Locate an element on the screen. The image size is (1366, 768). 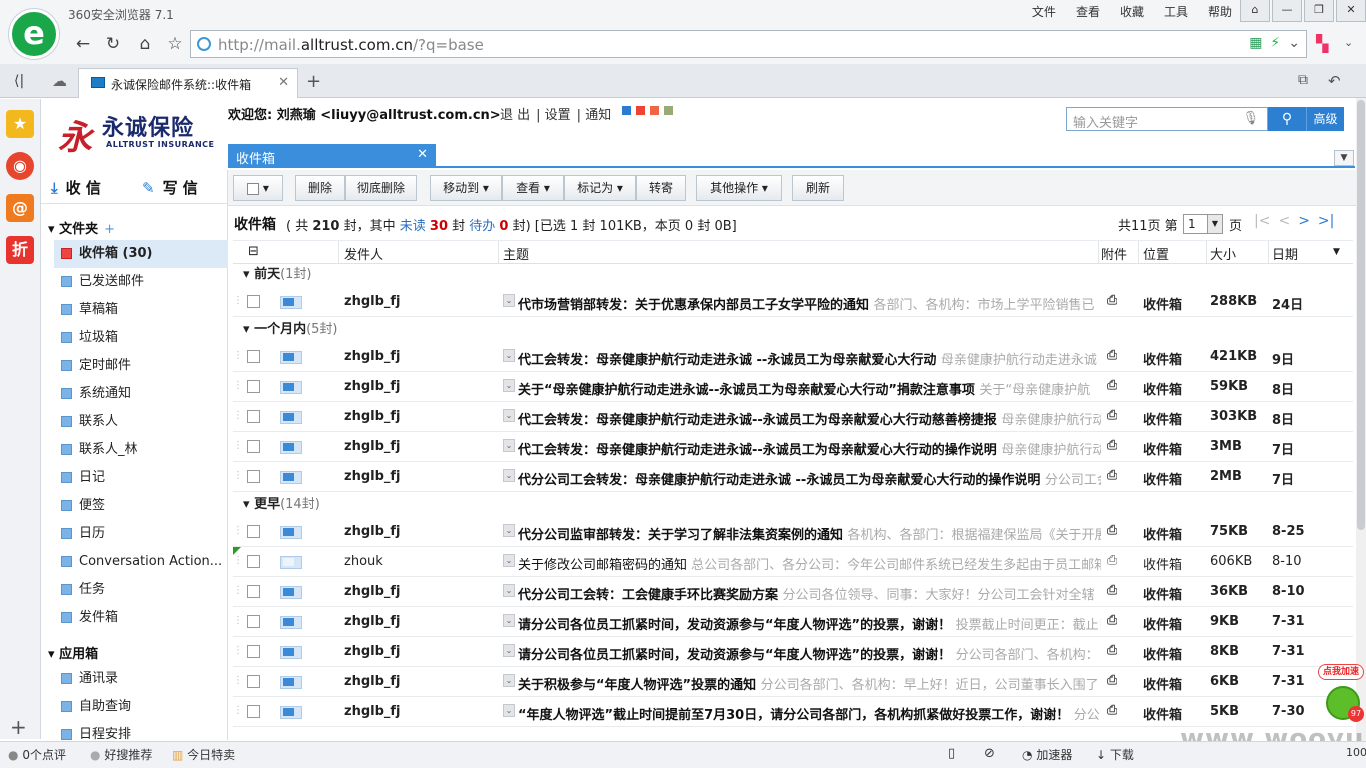
folder-item: 已发送邮件 is located at coordinates (141, 282).